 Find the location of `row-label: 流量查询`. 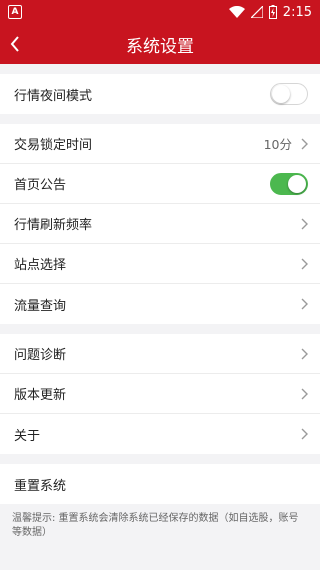

row-label: 流量查询 is located at coordinates (40, 306).